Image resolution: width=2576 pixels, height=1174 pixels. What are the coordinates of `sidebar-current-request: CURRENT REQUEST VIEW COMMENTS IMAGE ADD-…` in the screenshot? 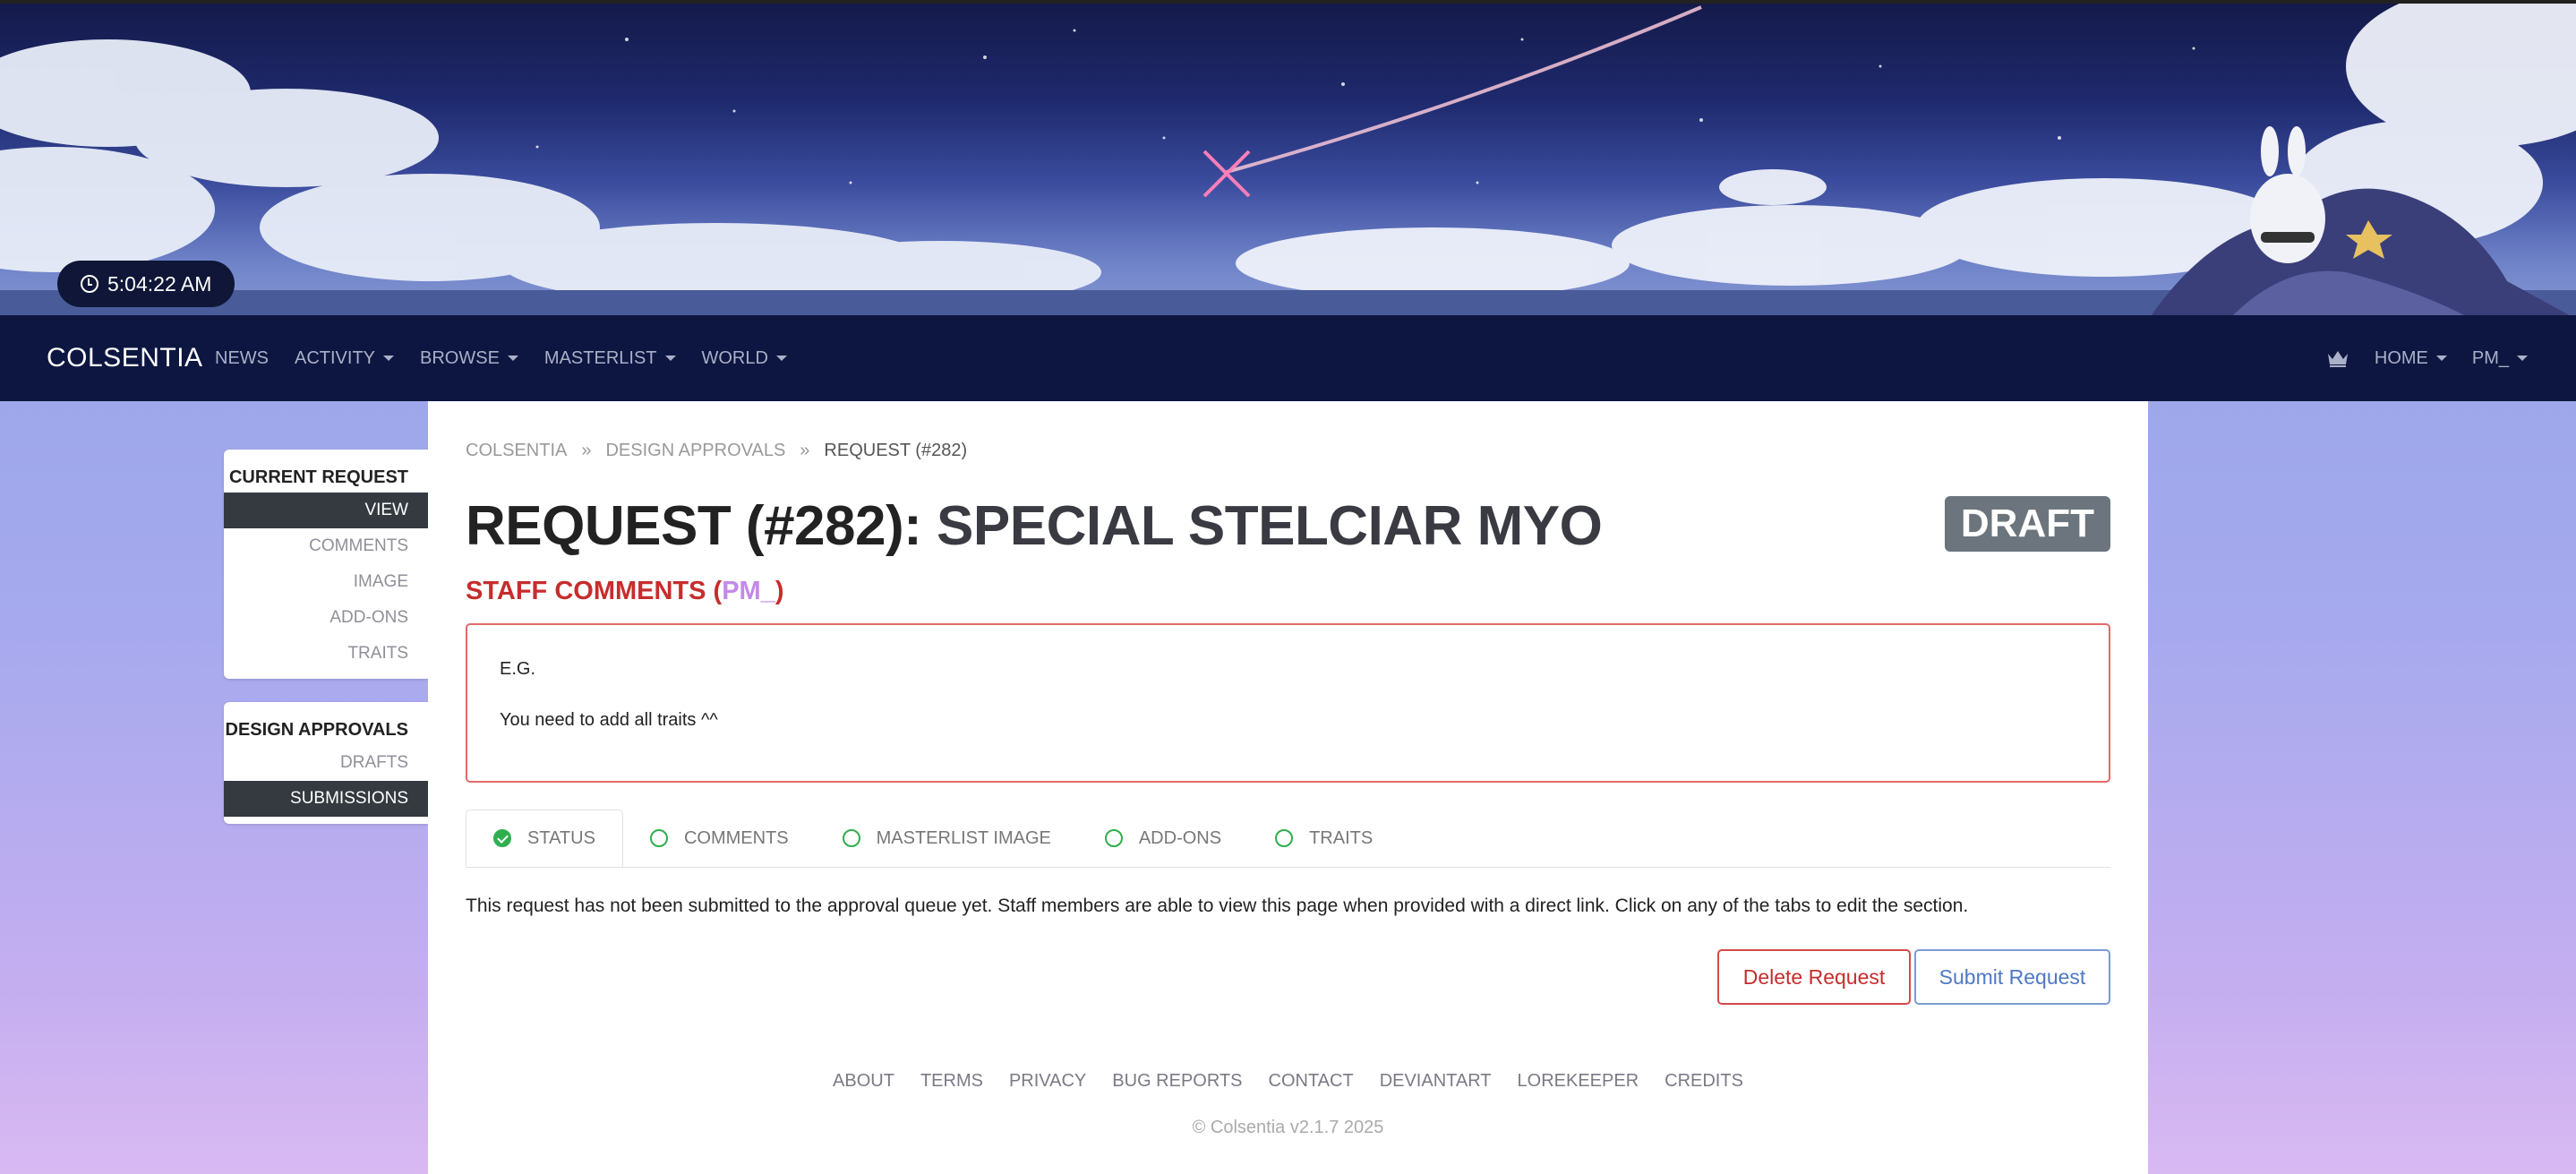 It's located at (326, 564).